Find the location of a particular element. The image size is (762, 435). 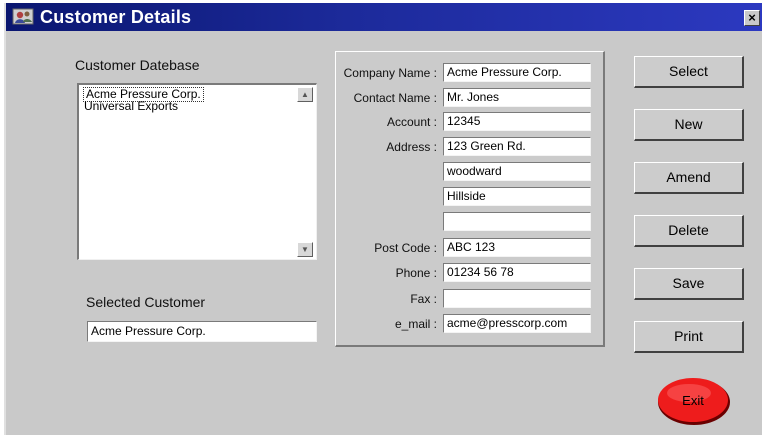

scroll-down-button: ▼ is located at coordinates (305, 249).